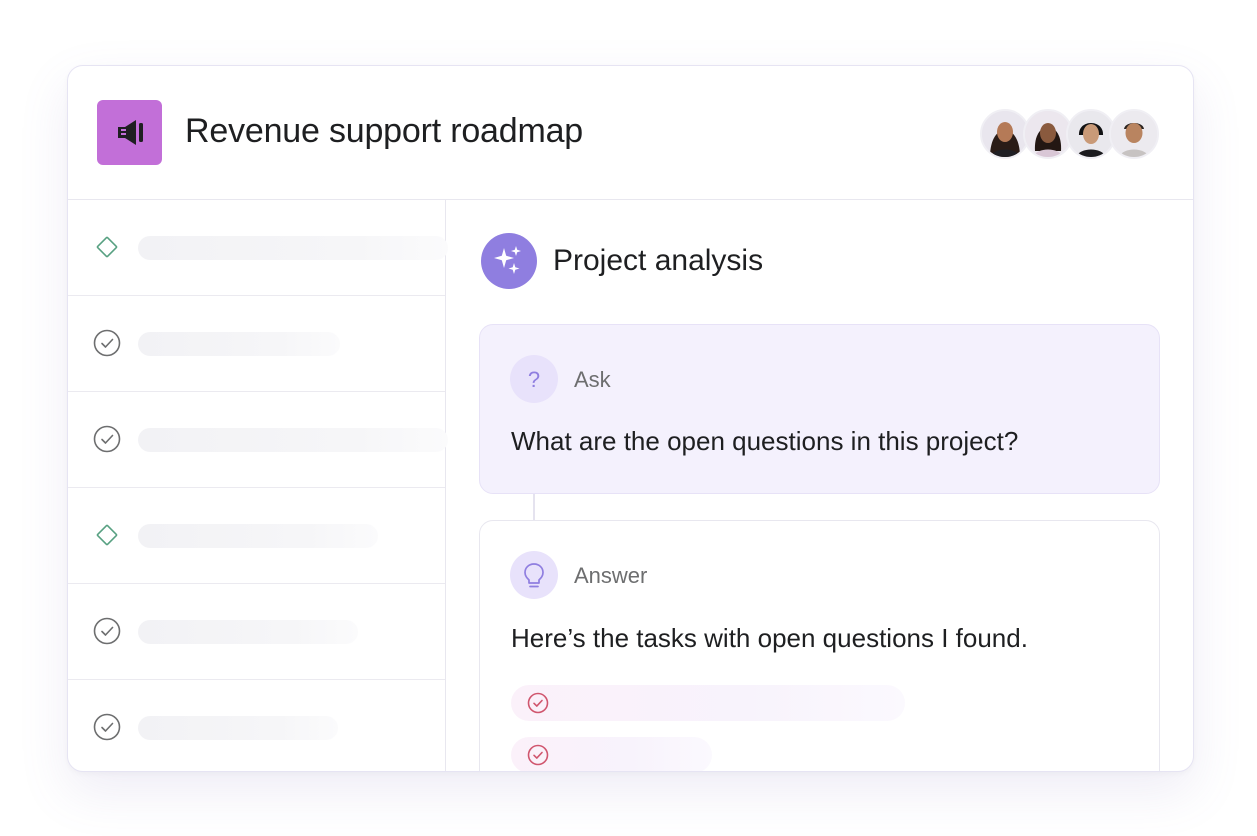 This screenshot has width=1257, height=836. I want to click on sparkles-icon, so click(509, 261).